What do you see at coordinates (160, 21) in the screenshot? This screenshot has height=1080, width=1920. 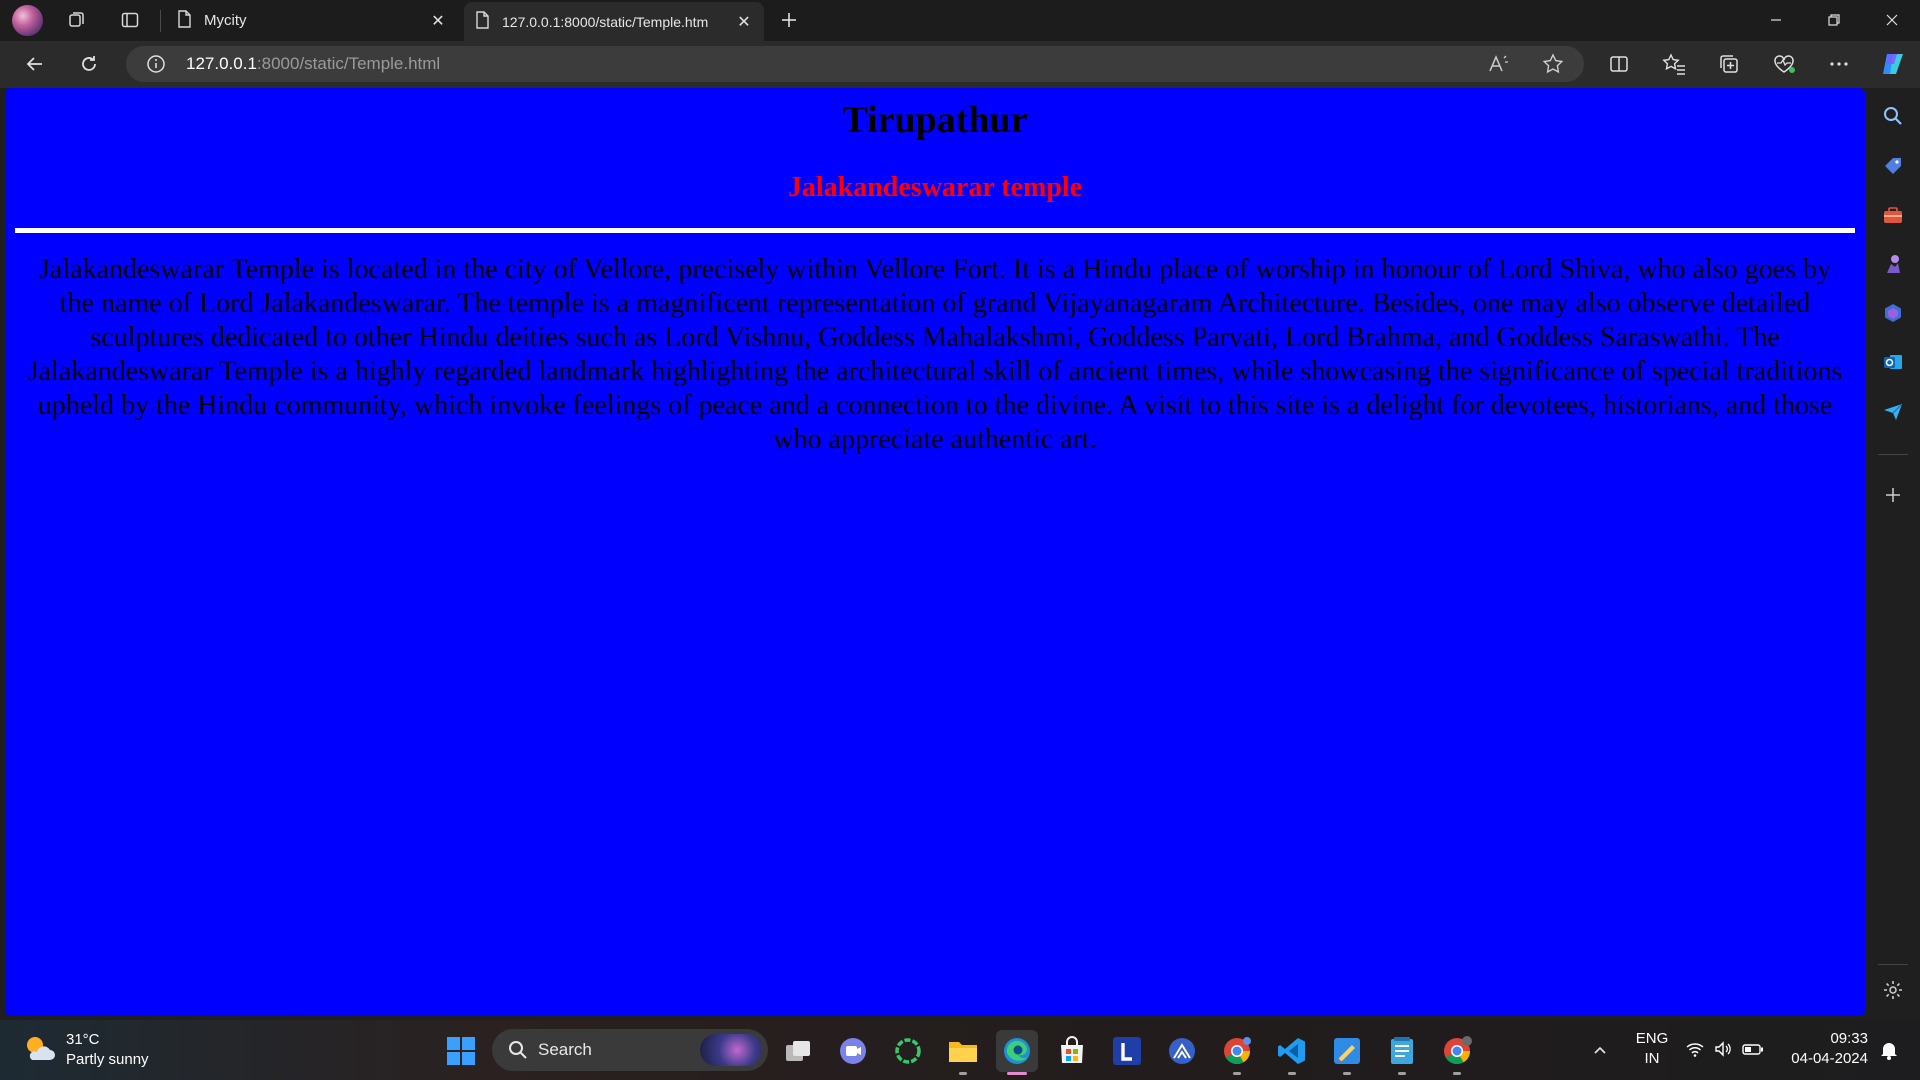 I see `tab-divider` at bounding box center [160, 21].